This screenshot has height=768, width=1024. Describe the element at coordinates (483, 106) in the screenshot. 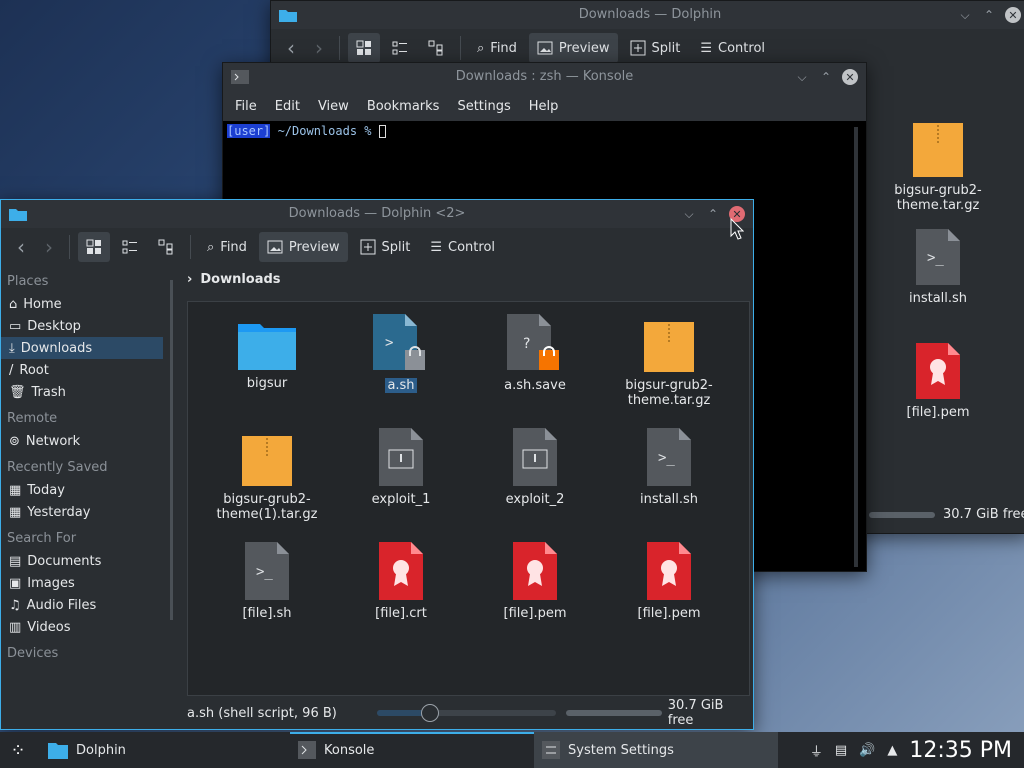

I see `menu-settings: Settings` at that location.